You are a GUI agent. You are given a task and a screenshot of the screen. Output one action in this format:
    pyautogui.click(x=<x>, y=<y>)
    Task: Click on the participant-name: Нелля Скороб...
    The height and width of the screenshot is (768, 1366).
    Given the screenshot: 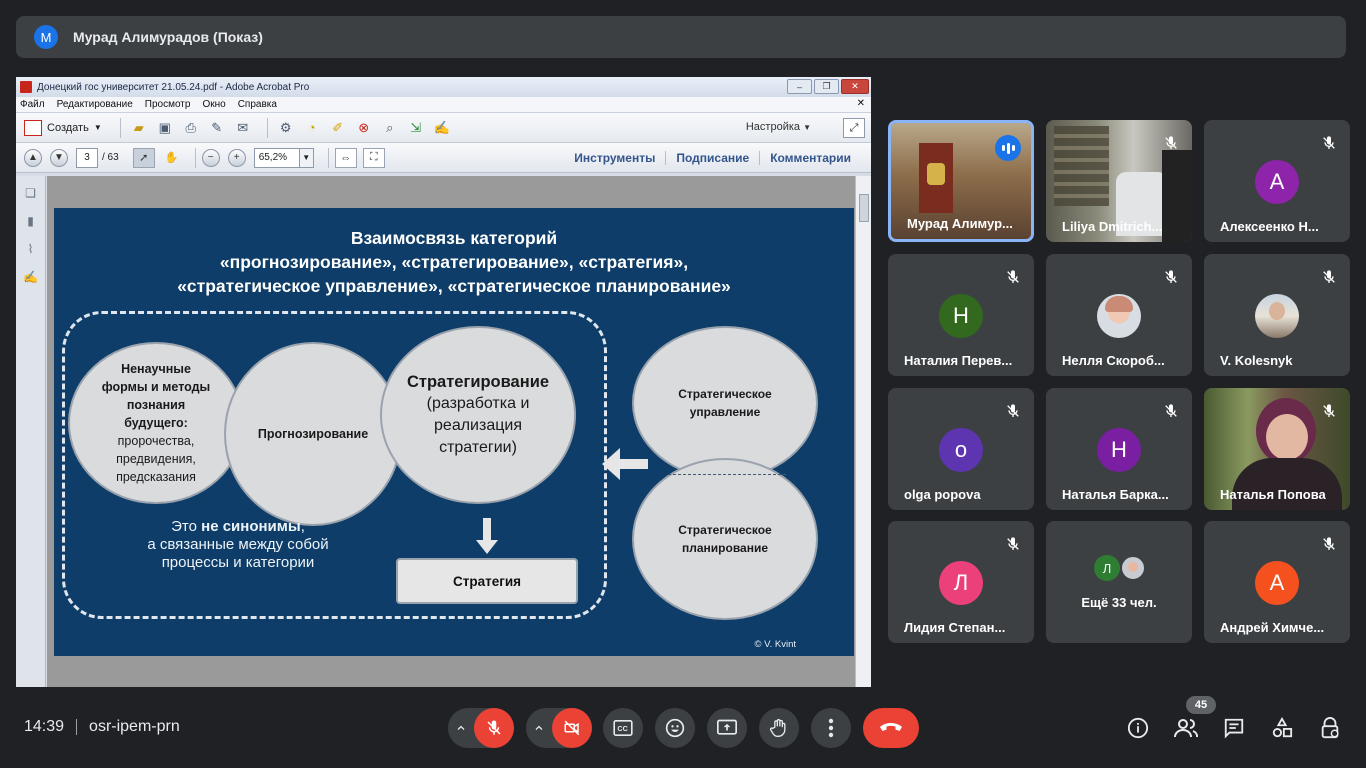 What is the action you would take?
    pyautogui.click(x=1113, y=360)
    